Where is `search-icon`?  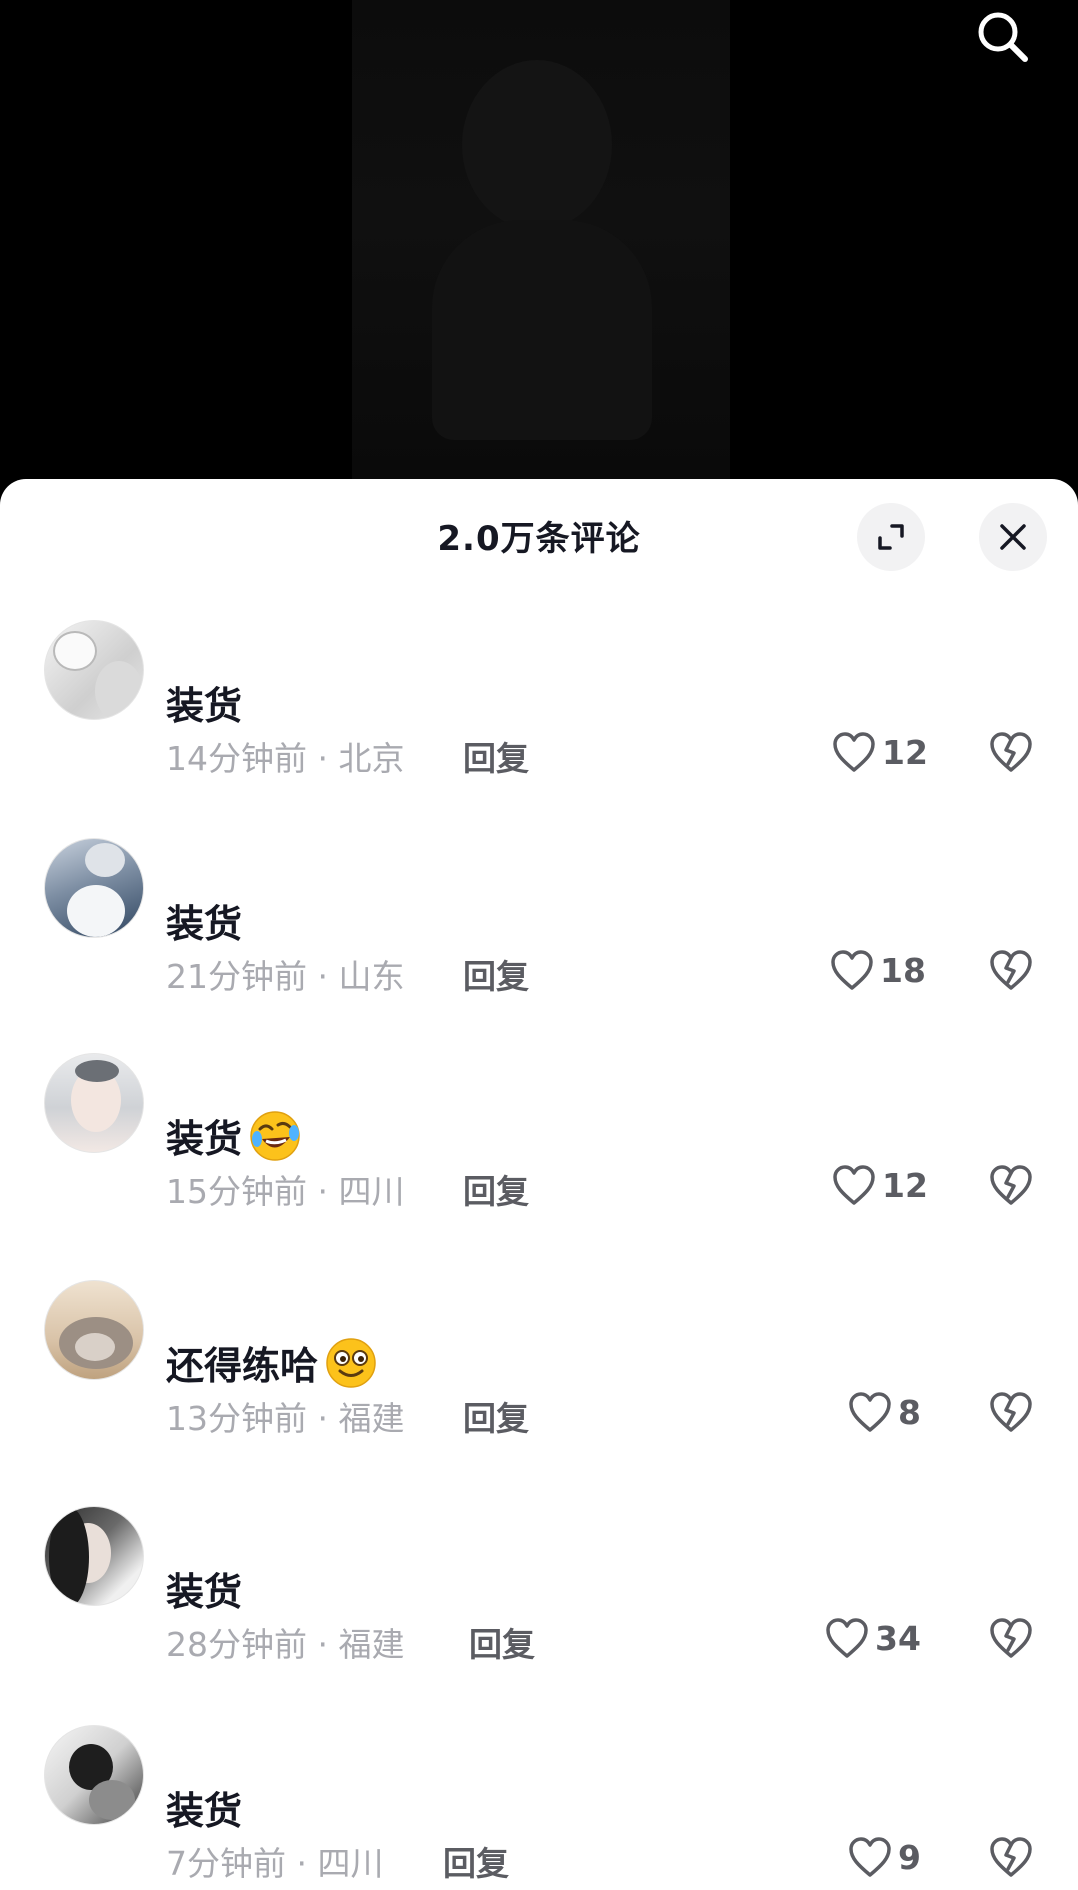
search-icon is located at coordinates (1003, 37).